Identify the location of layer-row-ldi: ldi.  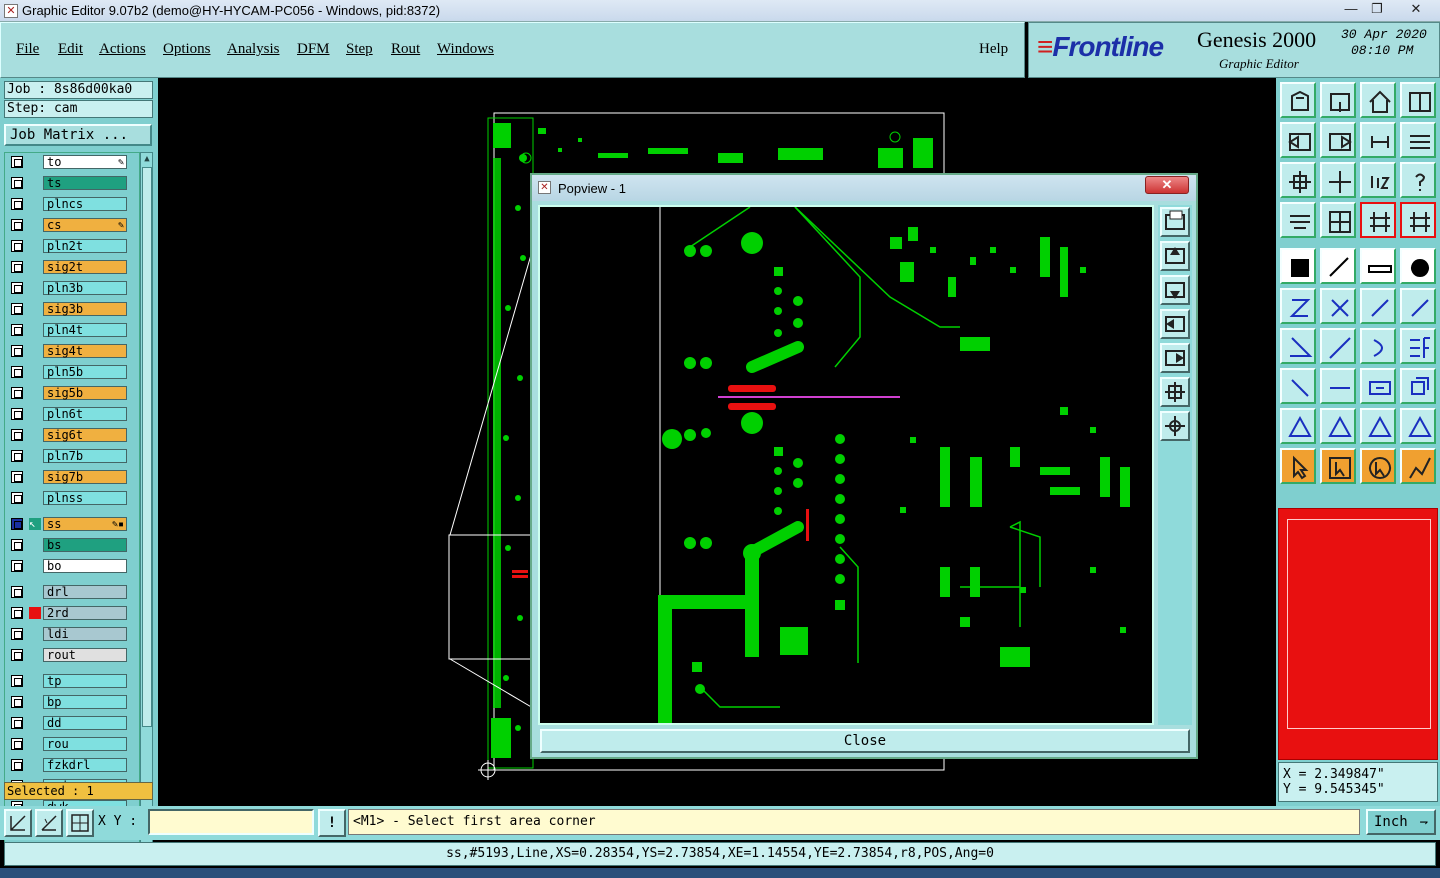
(68, 634).